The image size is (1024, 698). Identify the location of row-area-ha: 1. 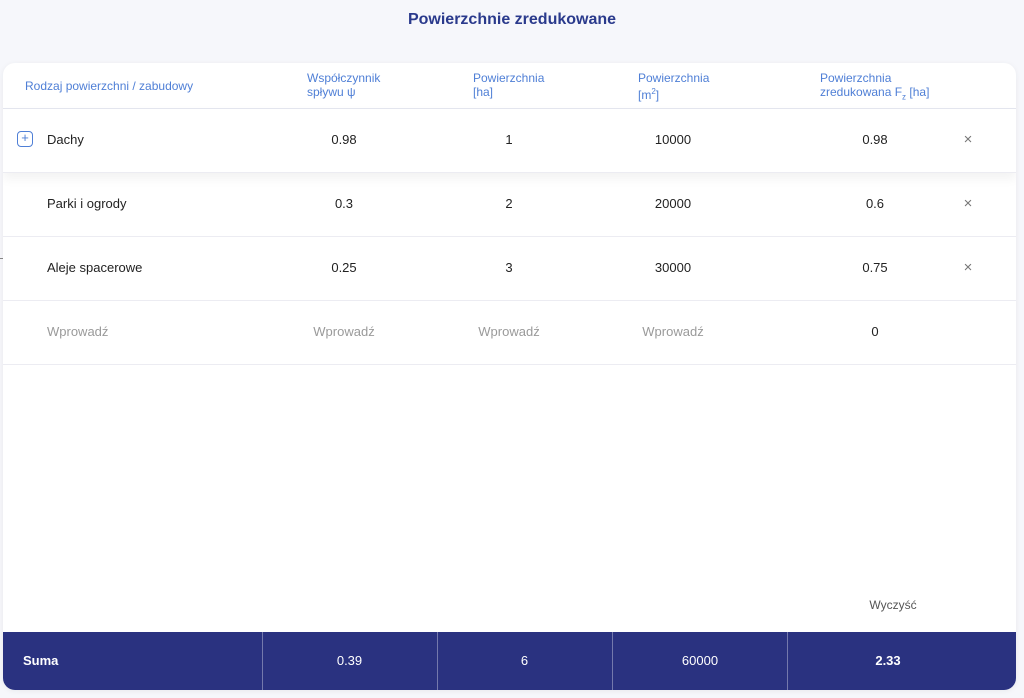
(509, 140).